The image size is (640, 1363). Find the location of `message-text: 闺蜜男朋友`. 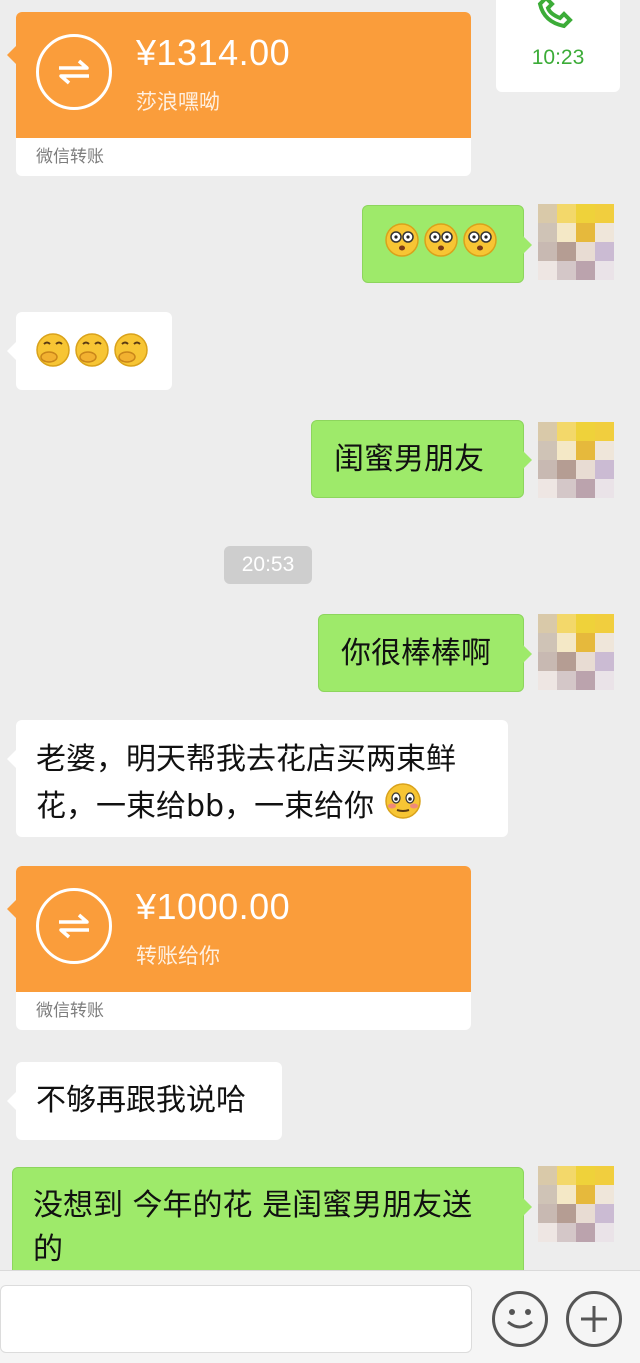

message-text: 闺蜜男朋友 is located at coordinates (409, 459).